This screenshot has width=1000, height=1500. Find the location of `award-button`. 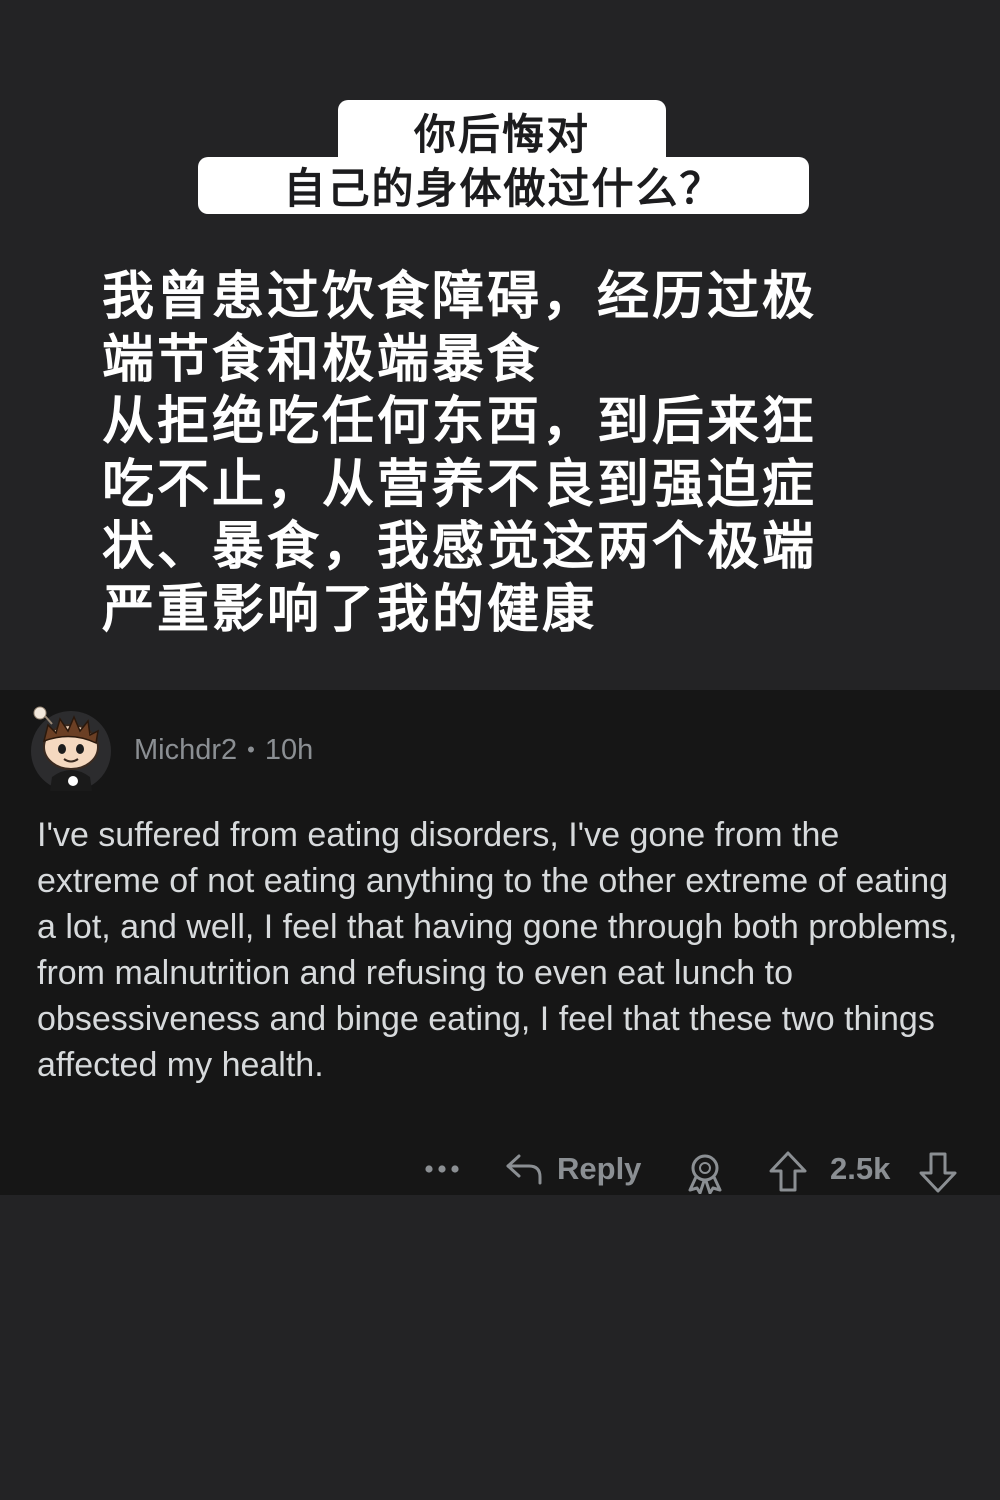

award-button is located at coordinates (705, 1173).